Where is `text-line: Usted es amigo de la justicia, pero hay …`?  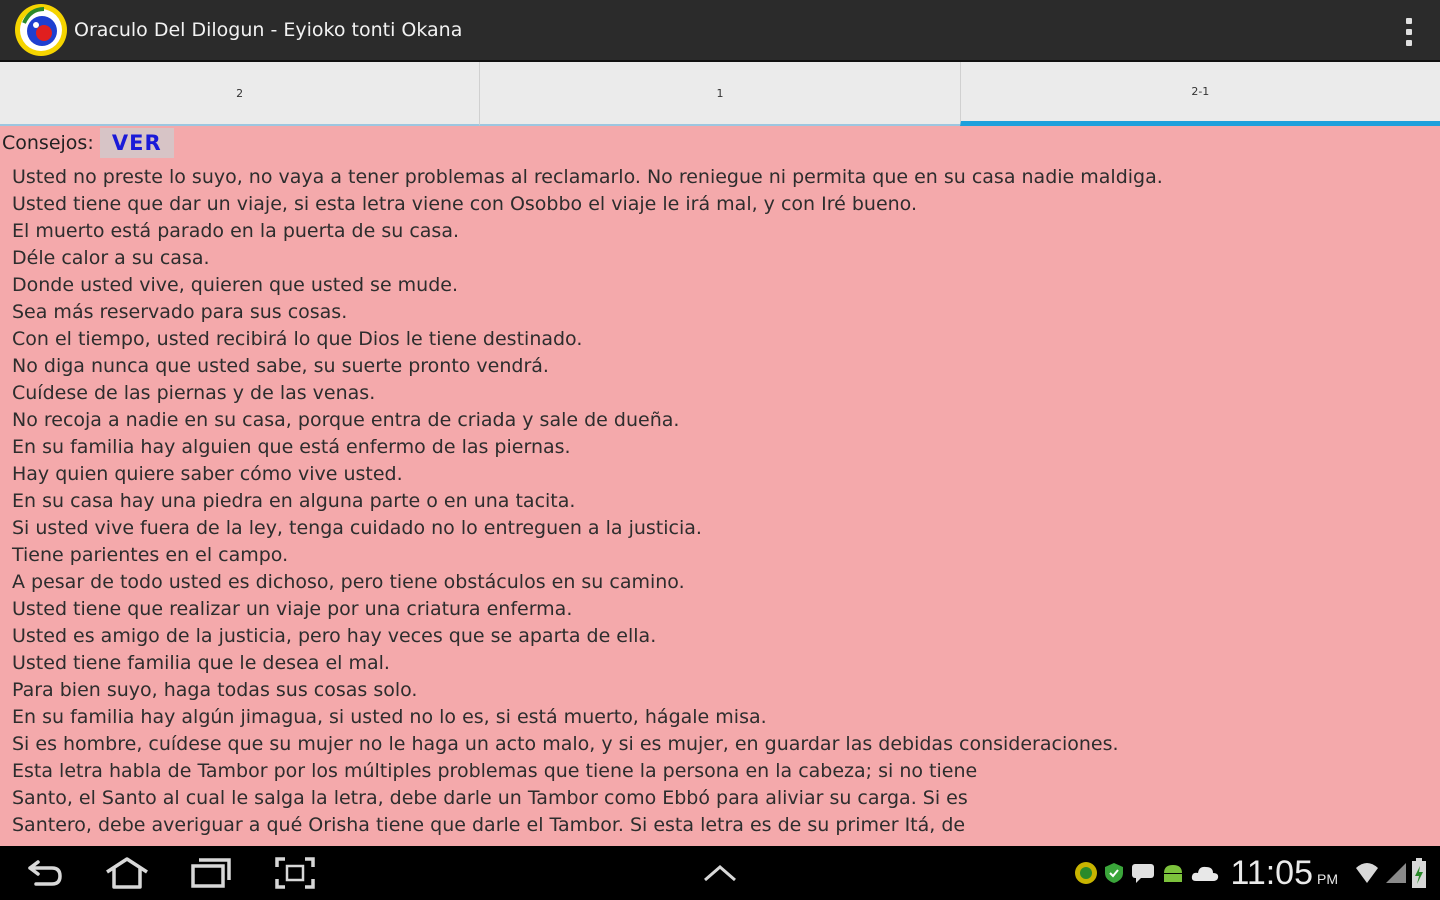 text-line: Usted es amigo de la justicia, pero hay … is located at coordinates (334, 636).